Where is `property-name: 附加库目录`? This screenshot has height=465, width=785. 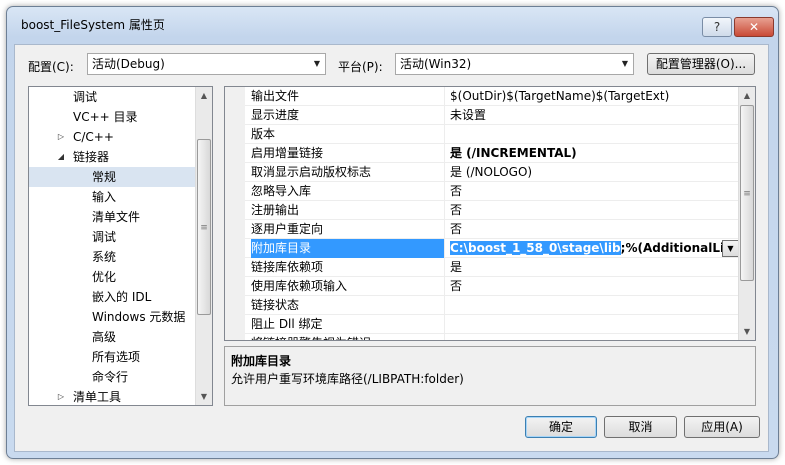
property-name: 附加库目录 is located at coordinates (348, 248).